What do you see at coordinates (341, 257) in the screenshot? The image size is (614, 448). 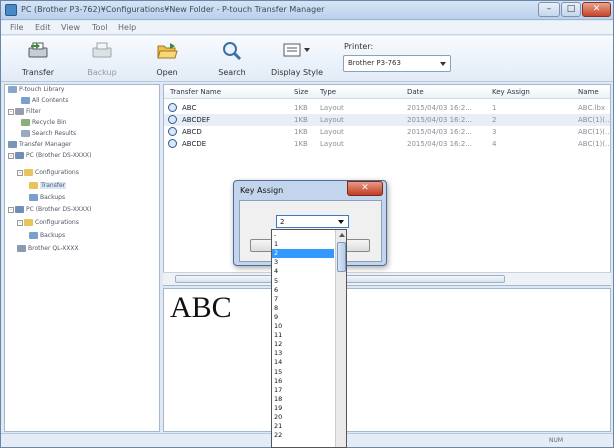 I see `dropdown-scroll-thumb` at bounding box center [341, 257].